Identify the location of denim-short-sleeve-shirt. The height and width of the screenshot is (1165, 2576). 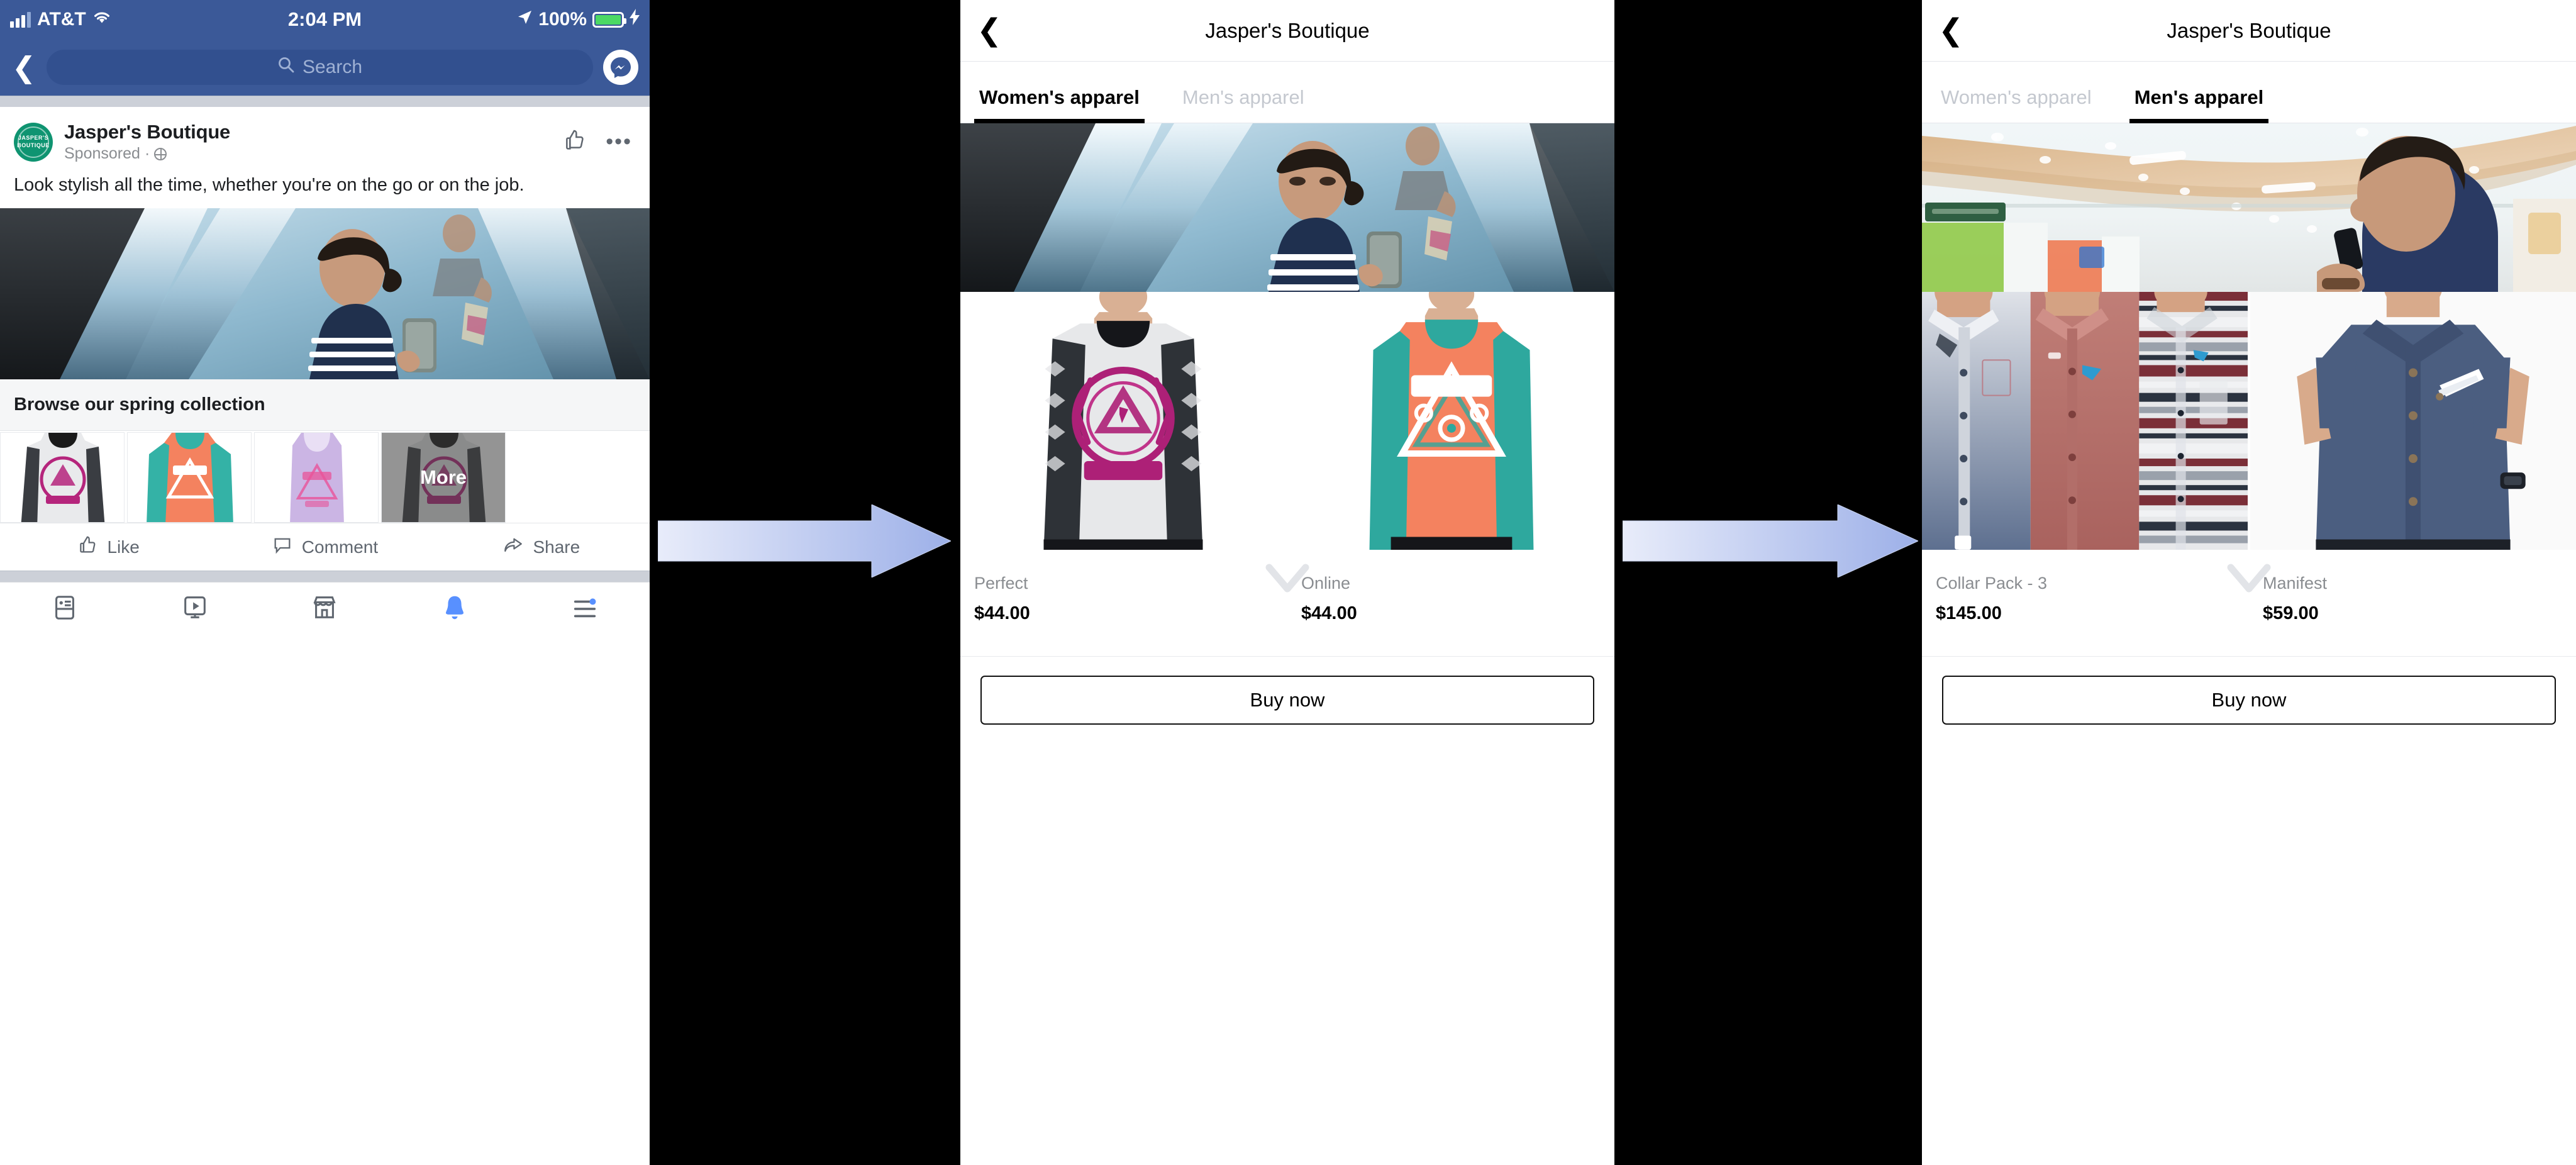
(2413, 421).